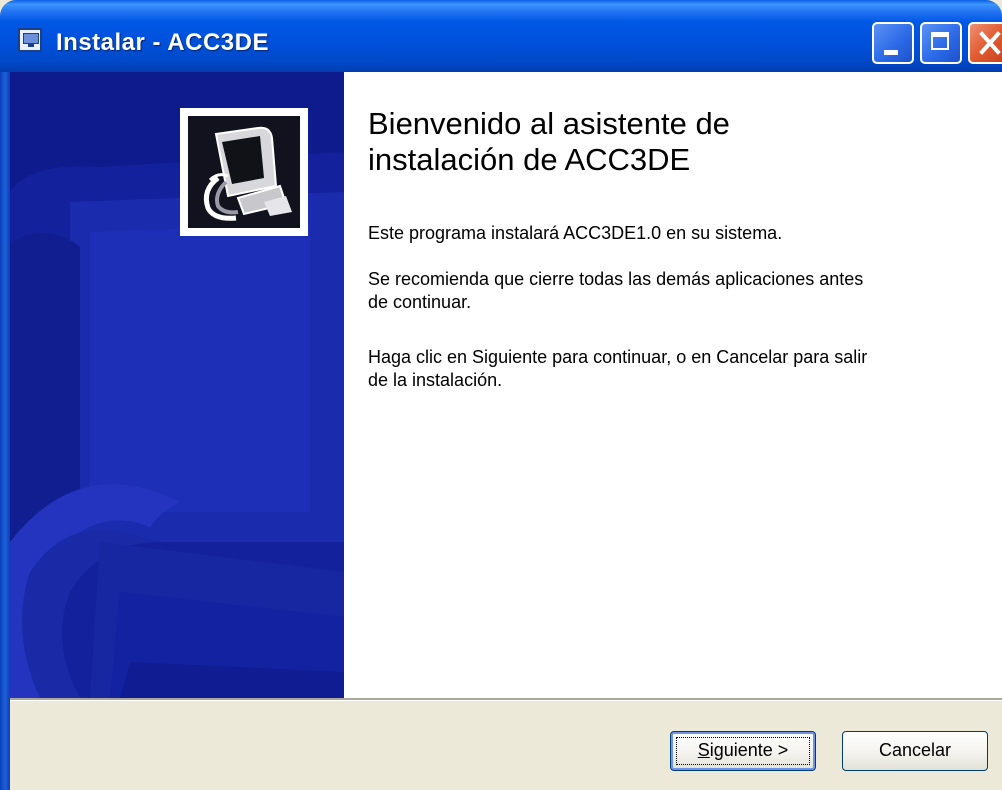  I want to click on maximize-icon, so click(940, 41).